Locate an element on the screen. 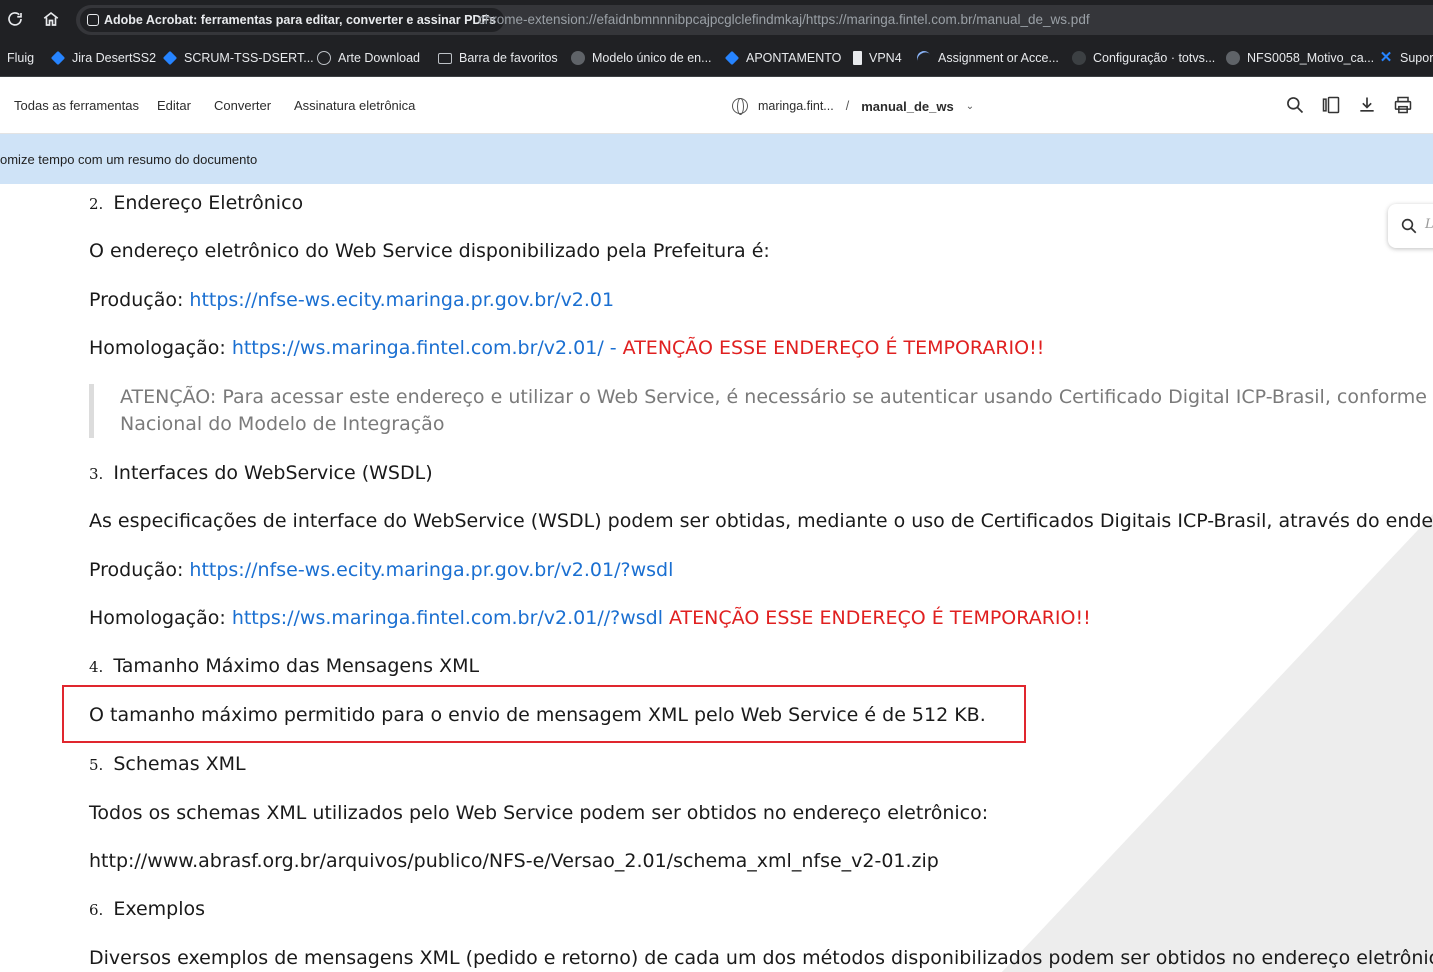 The height and width of the screenshot is (972, 1433). bookmark-apontamento: APONTAMENTO is located at coordinates (783, 58).